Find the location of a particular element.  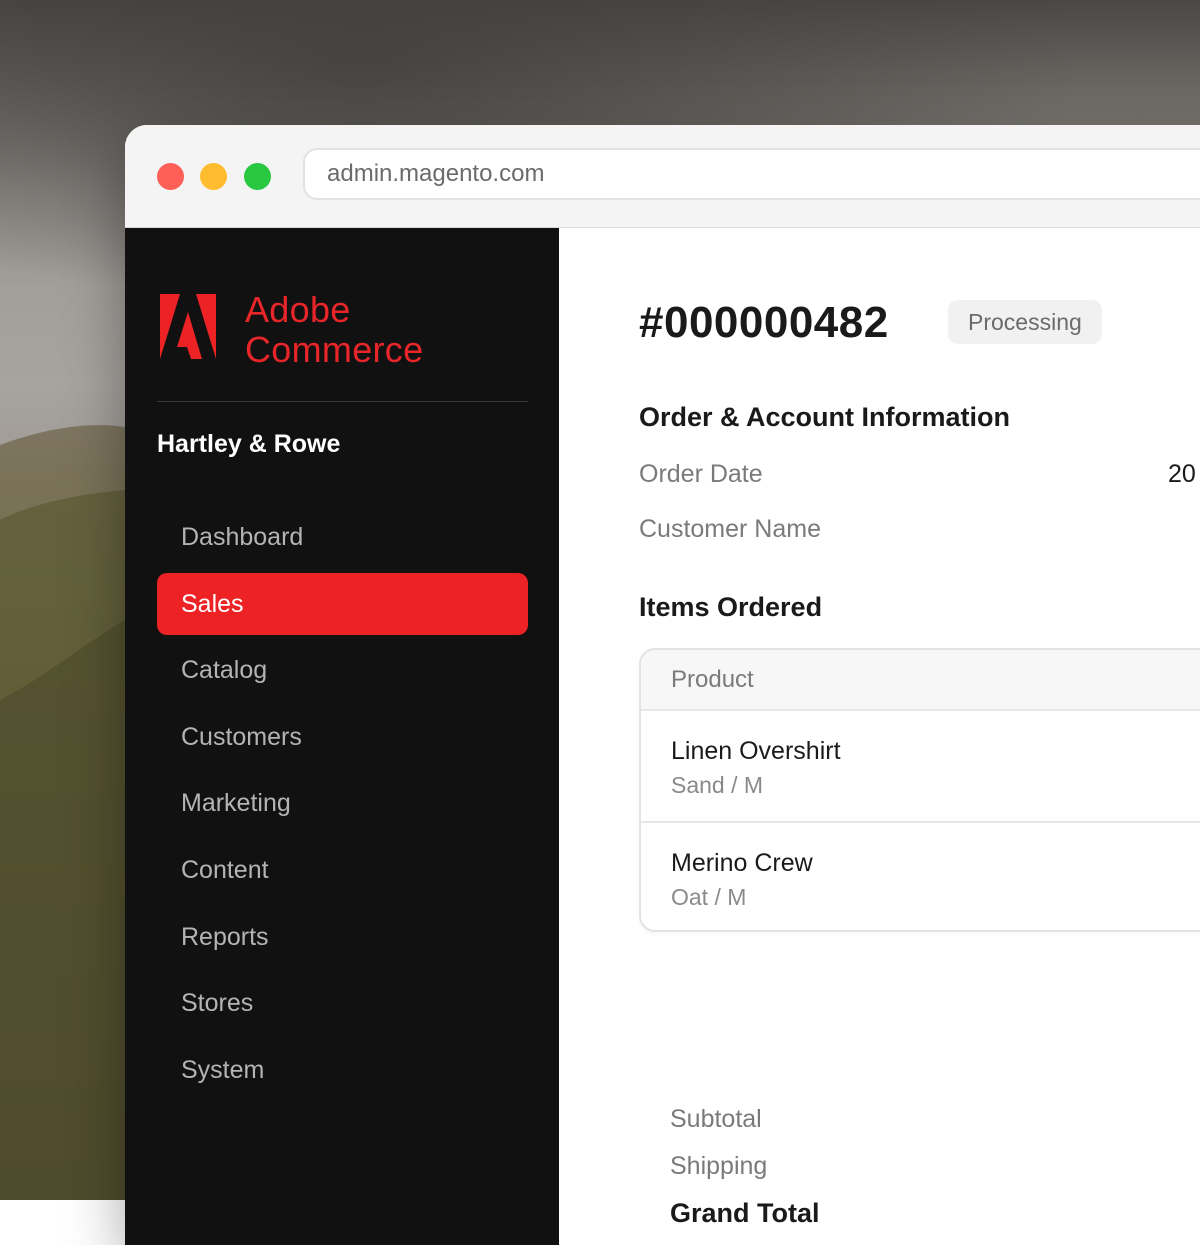

sidebar-divider is located at coordinates (342, 401).